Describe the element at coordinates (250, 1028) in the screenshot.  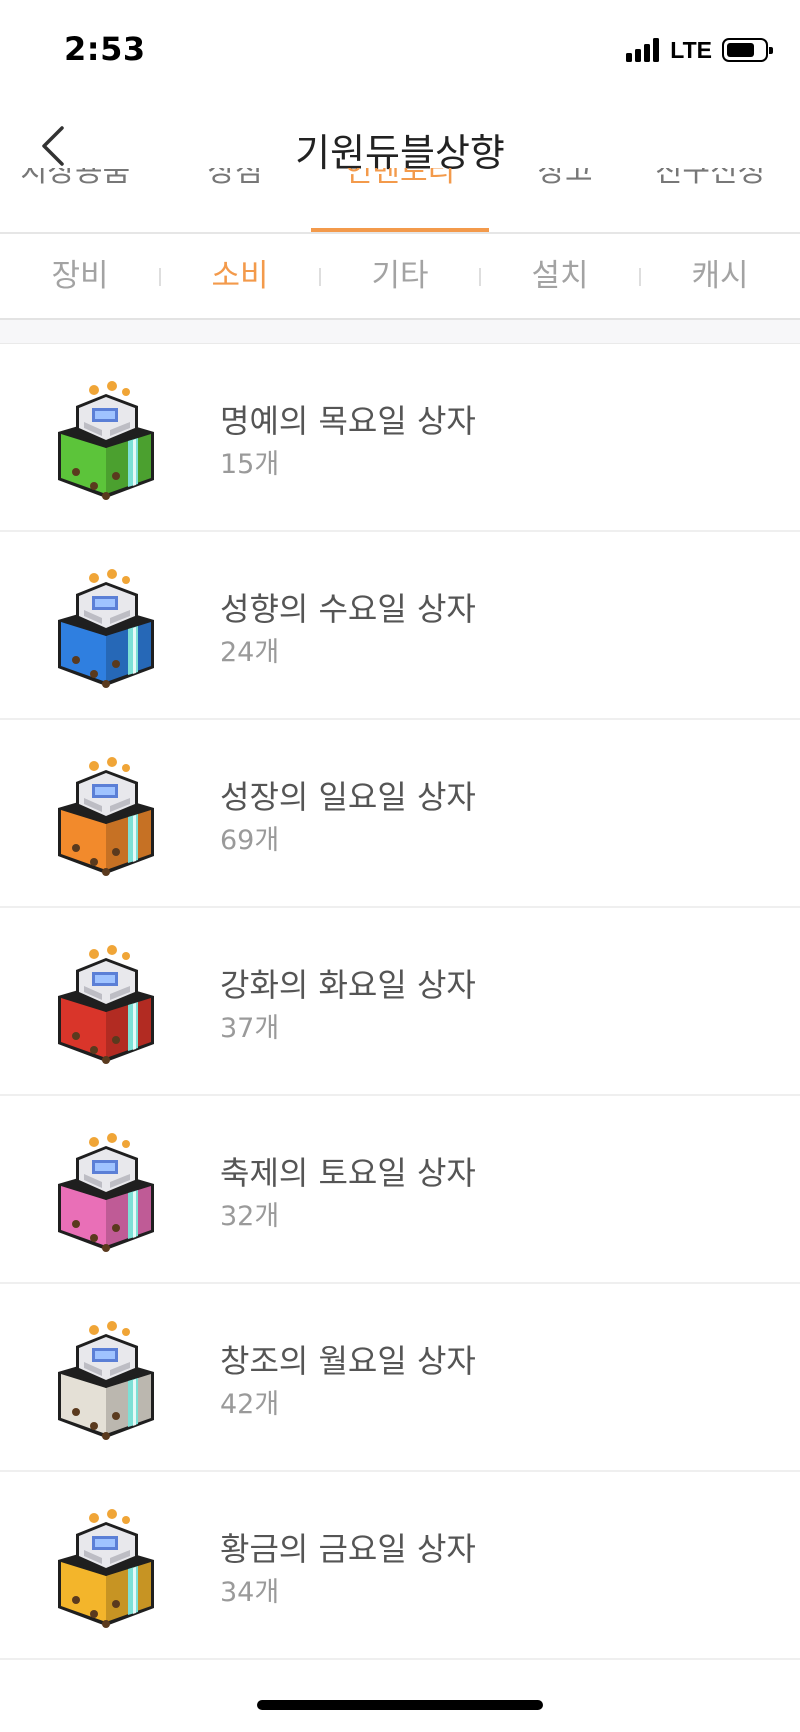
I see `item-count: 37개` at that location.